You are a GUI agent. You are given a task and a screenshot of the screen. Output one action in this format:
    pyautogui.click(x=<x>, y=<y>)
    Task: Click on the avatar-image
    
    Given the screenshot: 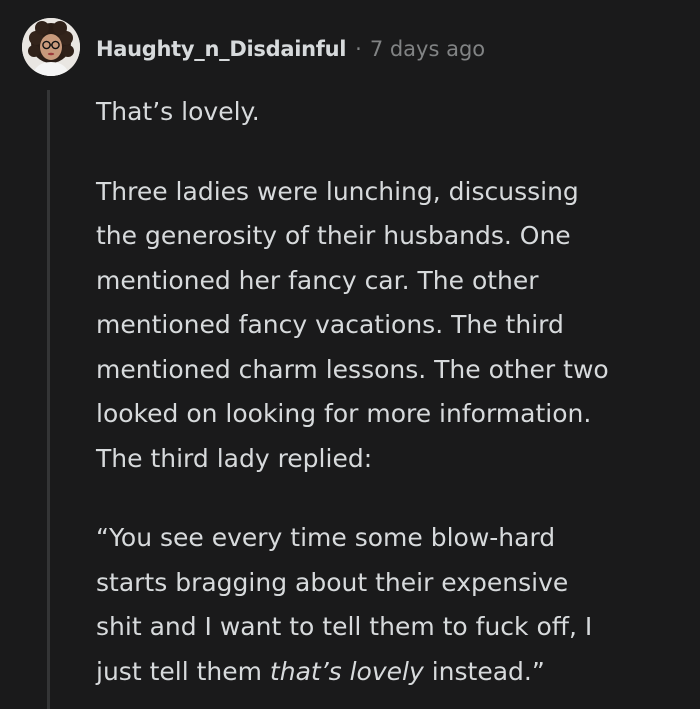 What is the action you would take?
    pyautogui.click(x=51, y=47)
    